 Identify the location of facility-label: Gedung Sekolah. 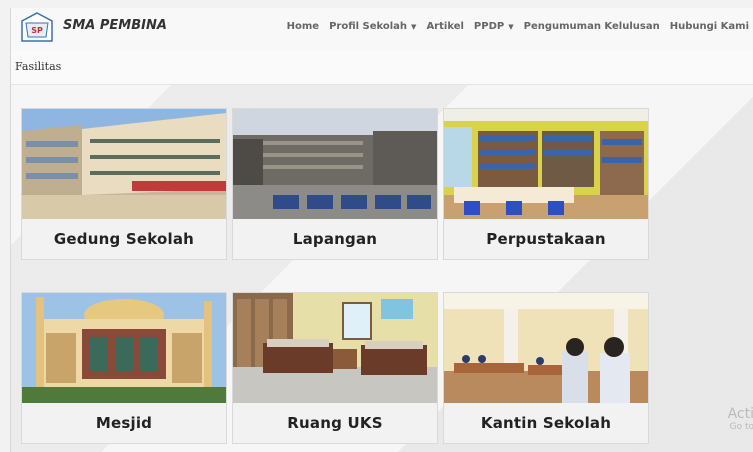
(124, 239).